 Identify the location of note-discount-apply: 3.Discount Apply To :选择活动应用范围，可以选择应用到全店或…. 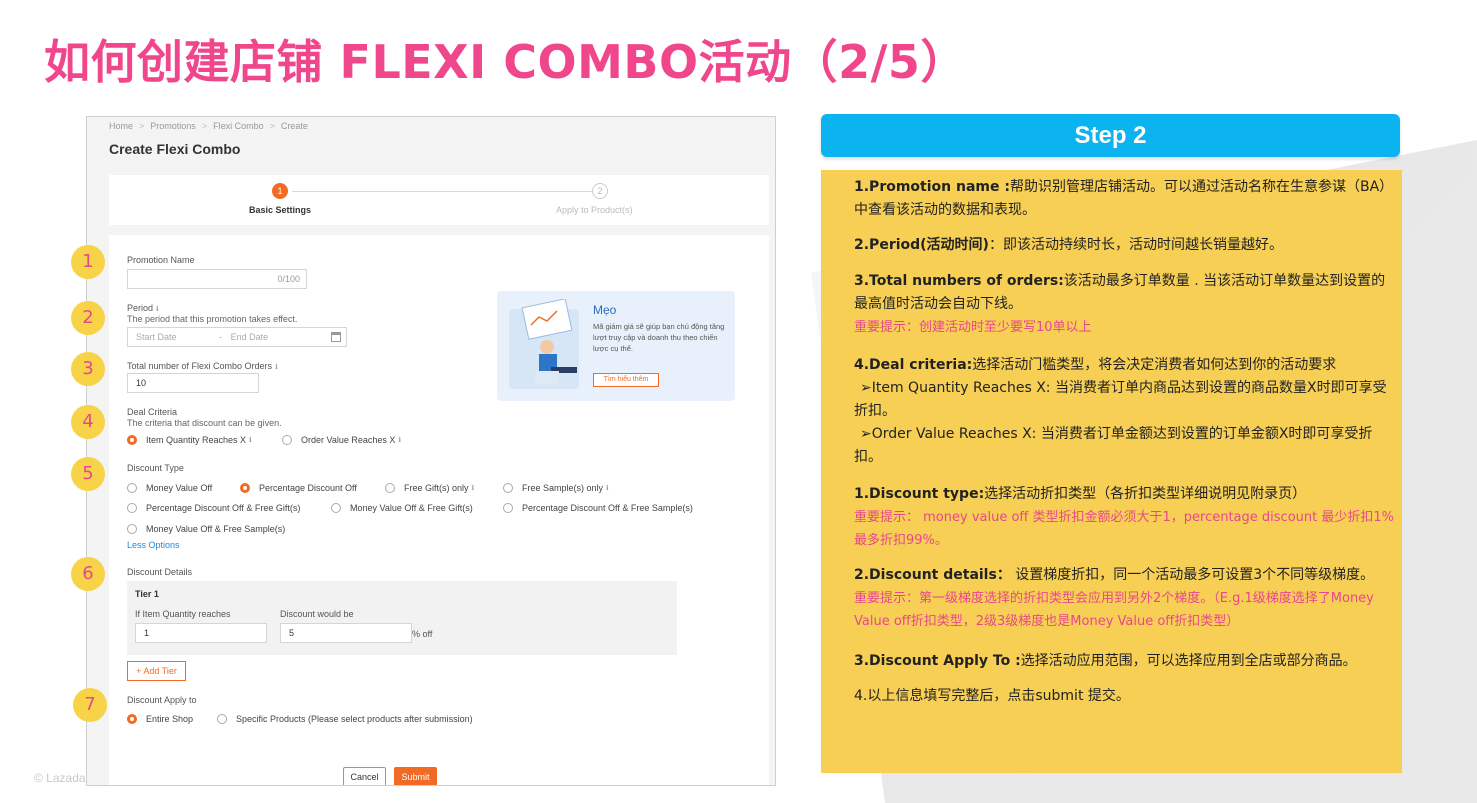
(1105, 661).